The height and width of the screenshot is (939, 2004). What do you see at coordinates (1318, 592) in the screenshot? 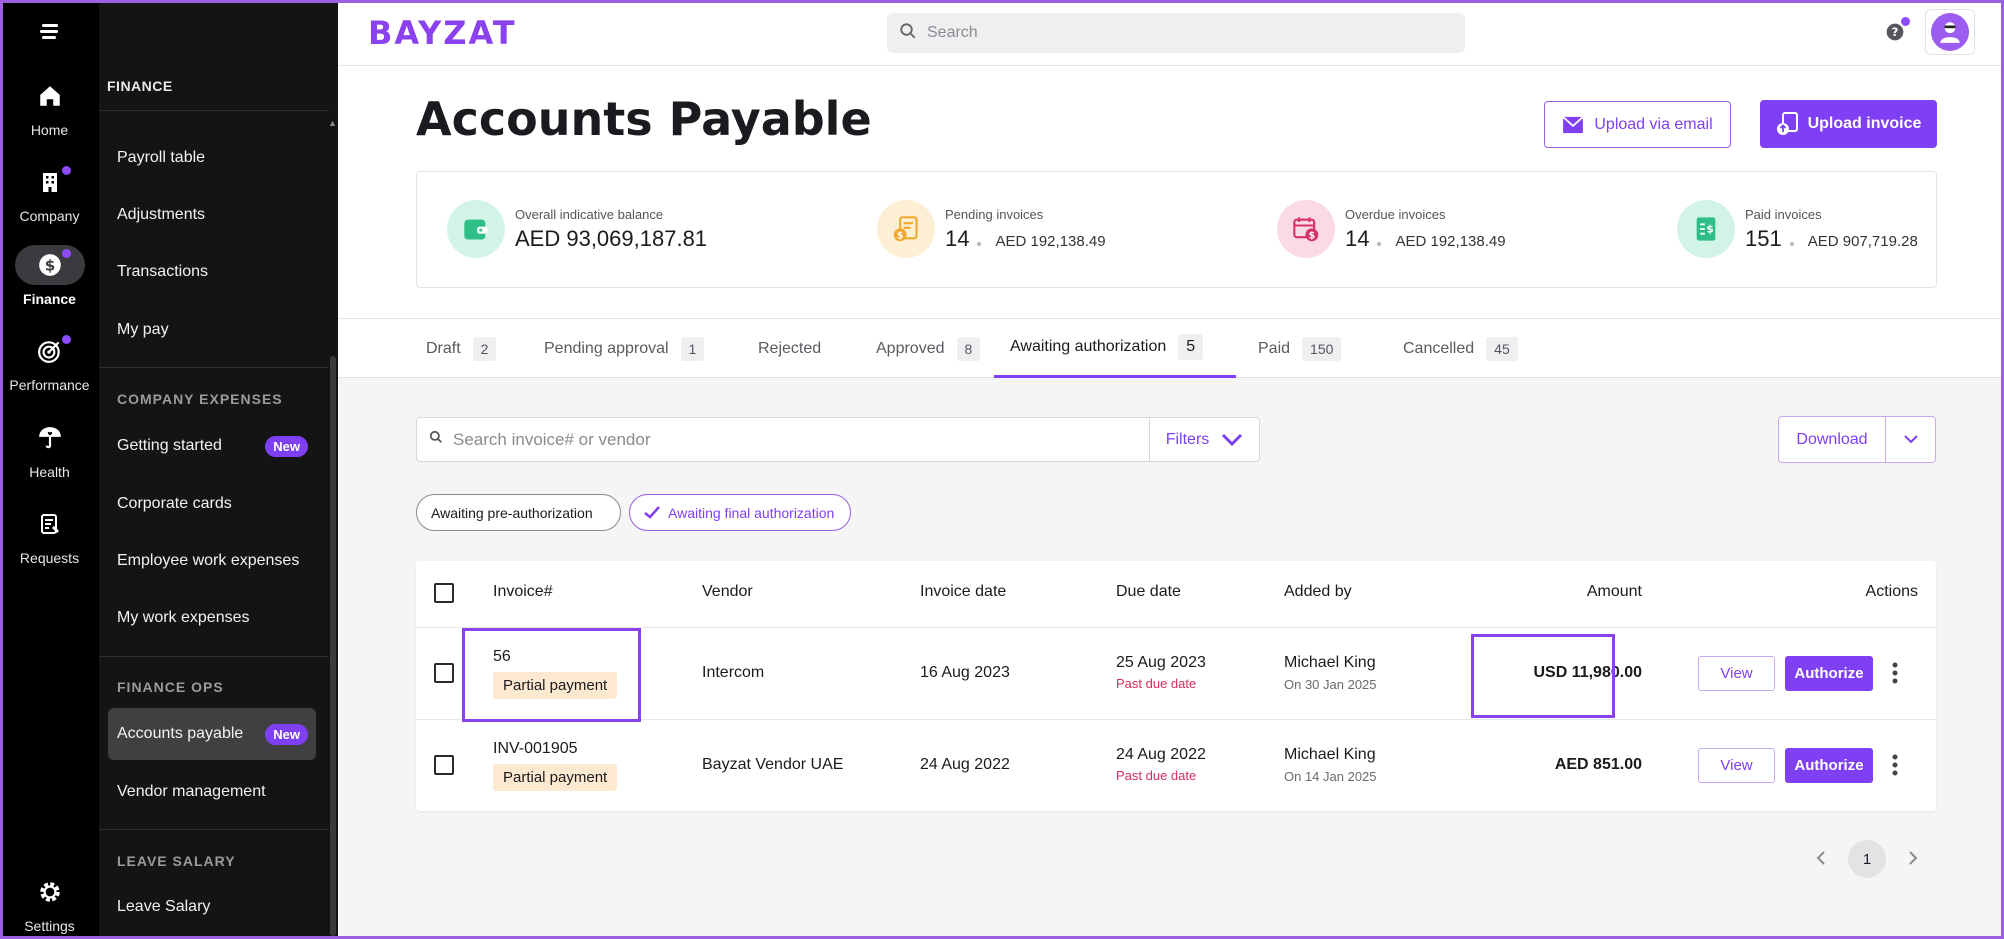
I see `column-header-added-by: Added by` at bounding box center [1318, 592].